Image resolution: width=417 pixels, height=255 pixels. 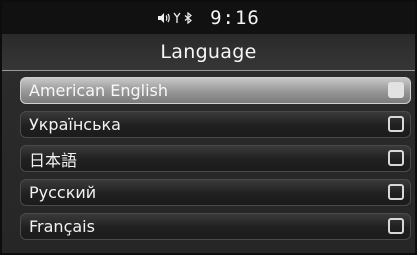 What do you see at coordinates (164, 18) in the screenshot?
I see `volume-icon` at bounding box center [164, 18].